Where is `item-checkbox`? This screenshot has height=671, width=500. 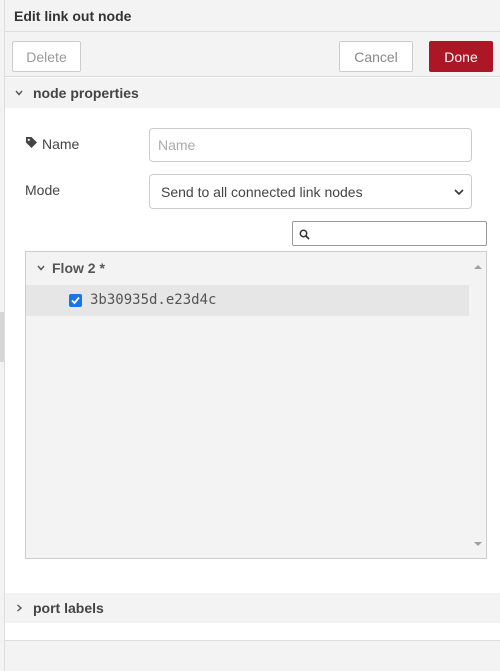
item-checkbox is located at coordinates (75, 300).